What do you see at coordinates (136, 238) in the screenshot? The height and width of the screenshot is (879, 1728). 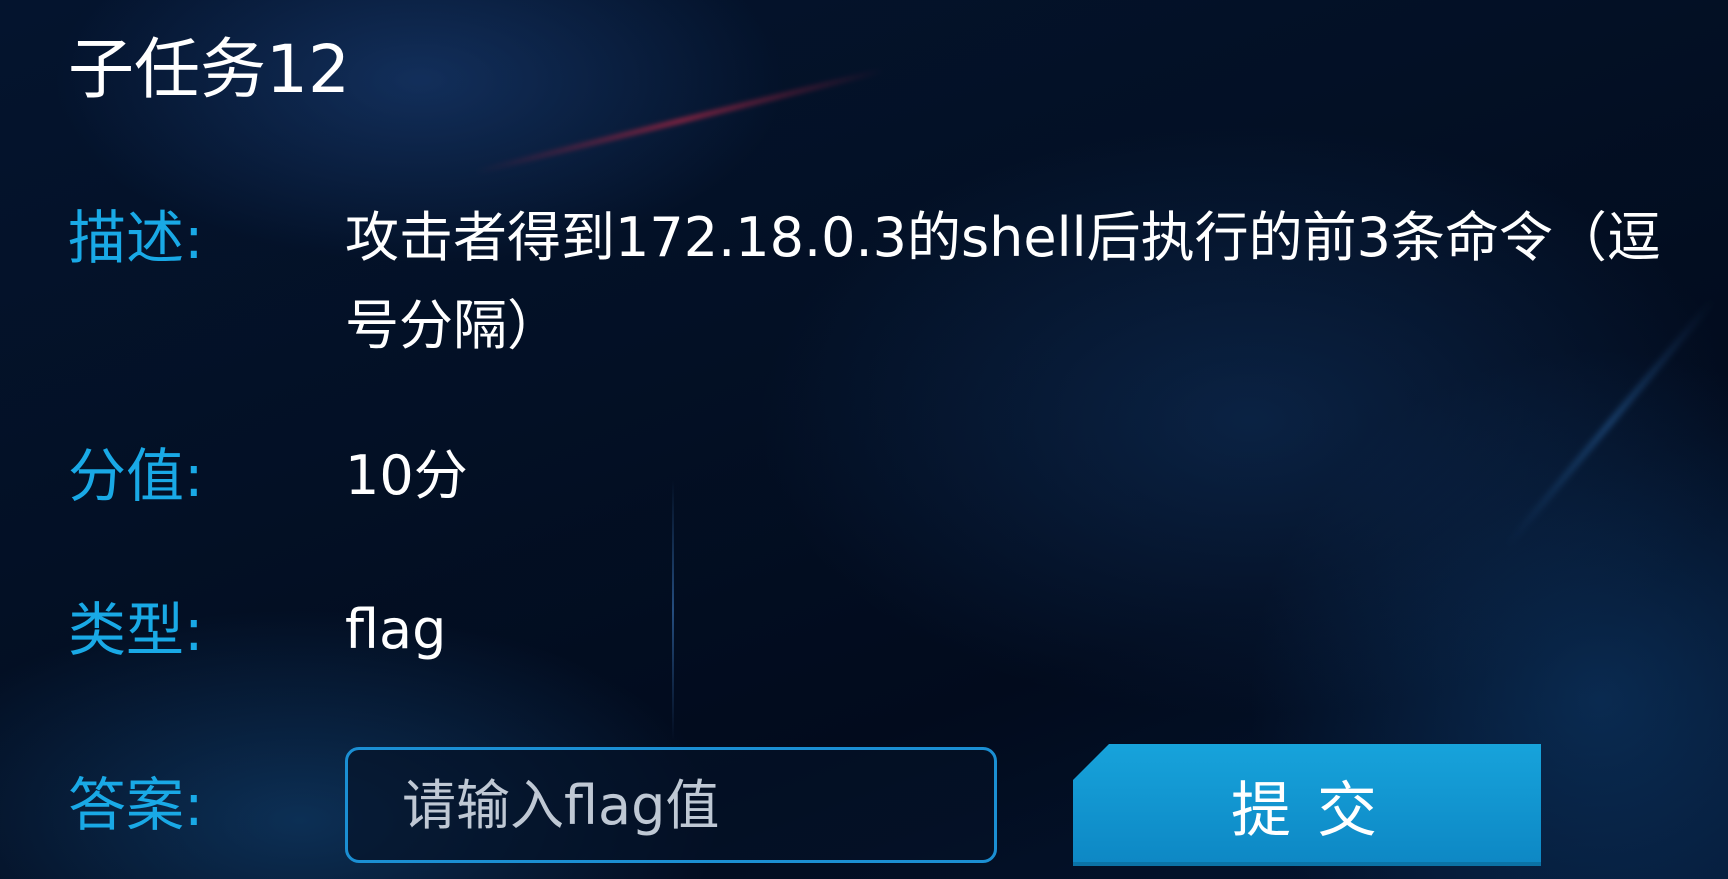 I see `description-label: 描述:` at bounding box center [136, 238].